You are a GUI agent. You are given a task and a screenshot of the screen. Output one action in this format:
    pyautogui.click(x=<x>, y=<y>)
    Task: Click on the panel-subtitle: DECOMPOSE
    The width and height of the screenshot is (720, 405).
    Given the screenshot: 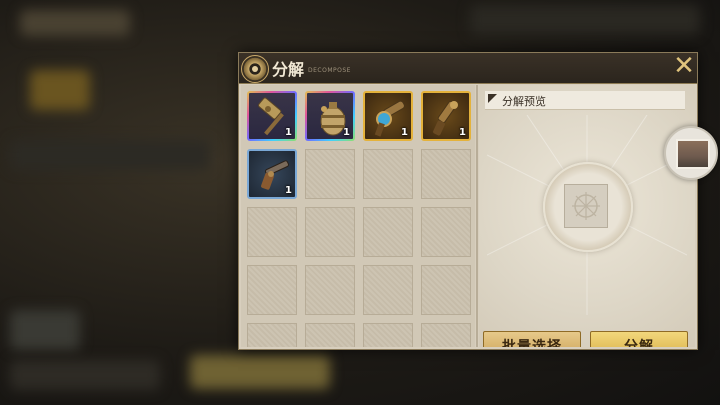 What is the action you would take?
    pyautogui.click(x=329, y=70)
    